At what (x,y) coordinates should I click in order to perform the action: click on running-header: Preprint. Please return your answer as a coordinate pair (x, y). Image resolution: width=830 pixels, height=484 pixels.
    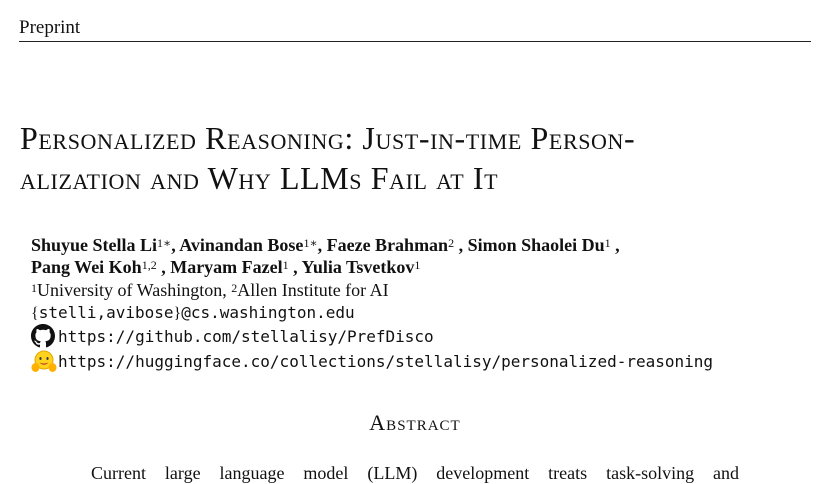
    Looking at the image, I should click on (415, 28).